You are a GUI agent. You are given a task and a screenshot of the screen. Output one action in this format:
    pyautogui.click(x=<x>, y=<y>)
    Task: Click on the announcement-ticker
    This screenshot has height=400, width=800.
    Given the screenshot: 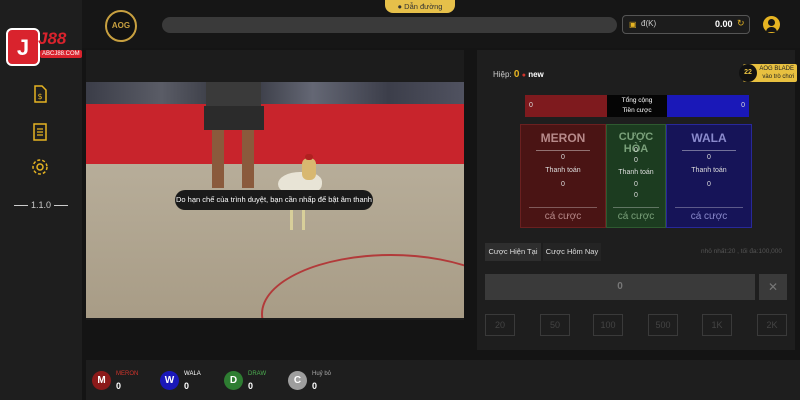 What is the action you would take?
    pyautogui.click(x=389, y=25)
    